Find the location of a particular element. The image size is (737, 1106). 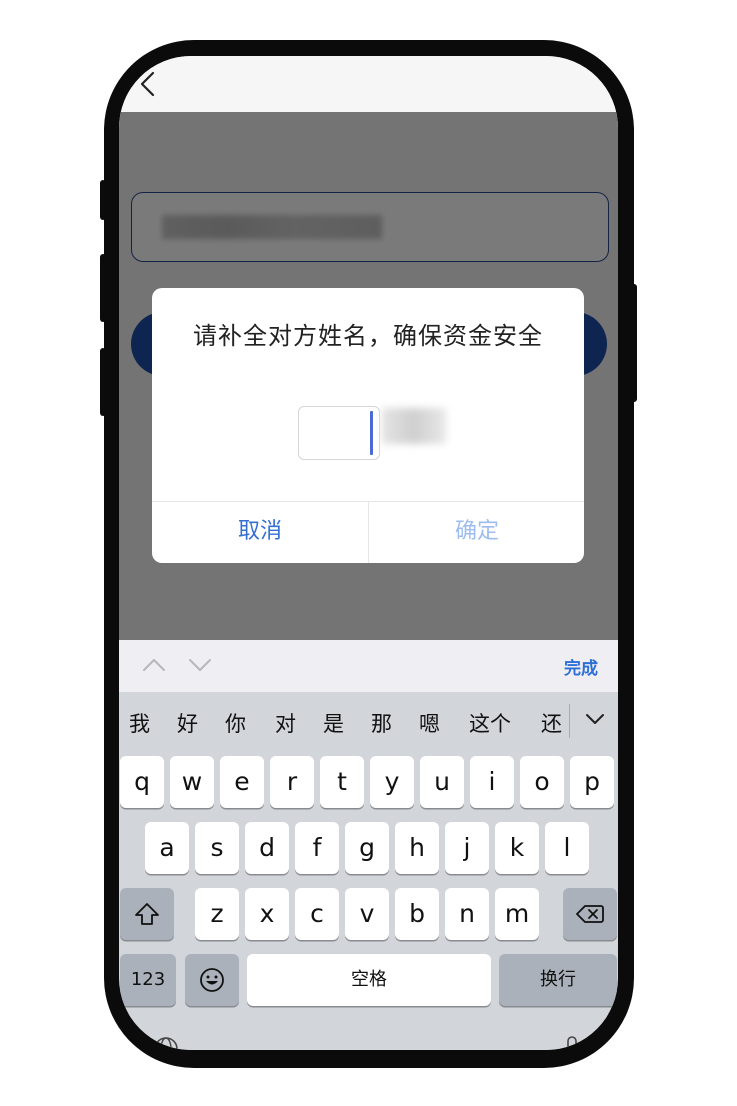

key-g: g is located at coordinates (367, 848).